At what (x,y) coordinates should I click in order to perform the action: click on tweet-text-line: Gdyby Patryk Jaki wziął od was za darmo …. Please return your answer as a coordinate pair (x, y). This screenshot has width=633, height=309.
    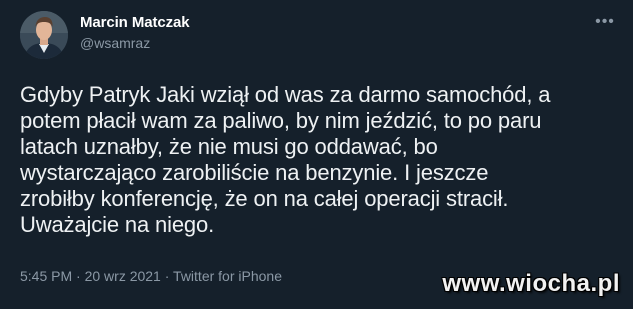
    Looking at the image, I should click on (285, 94).